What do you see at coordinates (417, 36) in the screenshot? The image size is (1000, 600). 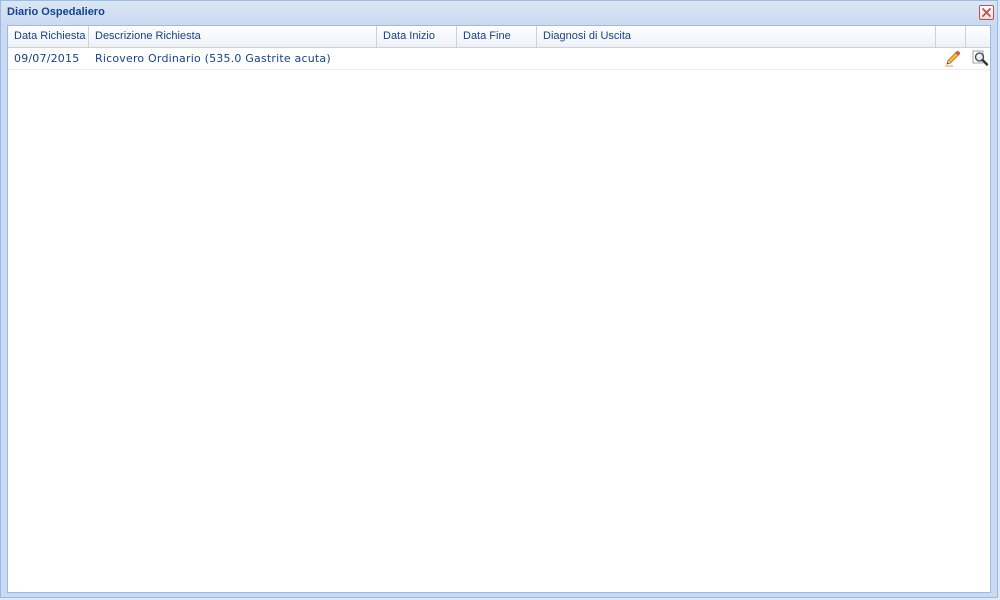 I see `column-header-data-inizio: Data Inizio` at bounding box center [417, 36].